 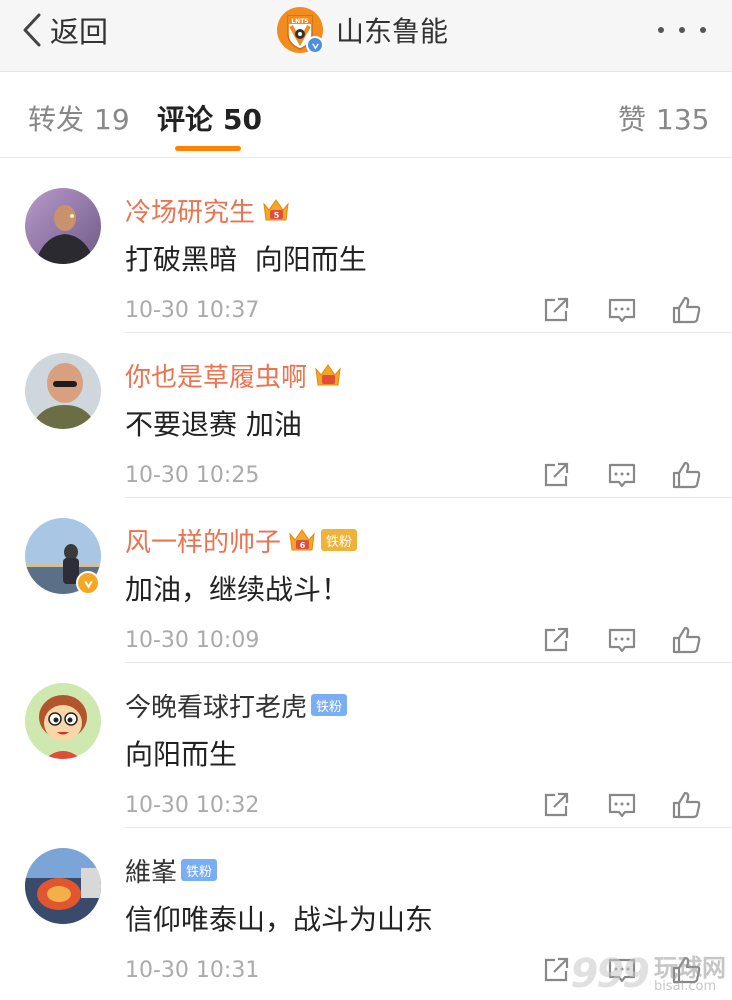 What do you see at coordinates (56, 119) in the screenshot?
I see `tab-label: 转发` at bounding box center [56, 119].